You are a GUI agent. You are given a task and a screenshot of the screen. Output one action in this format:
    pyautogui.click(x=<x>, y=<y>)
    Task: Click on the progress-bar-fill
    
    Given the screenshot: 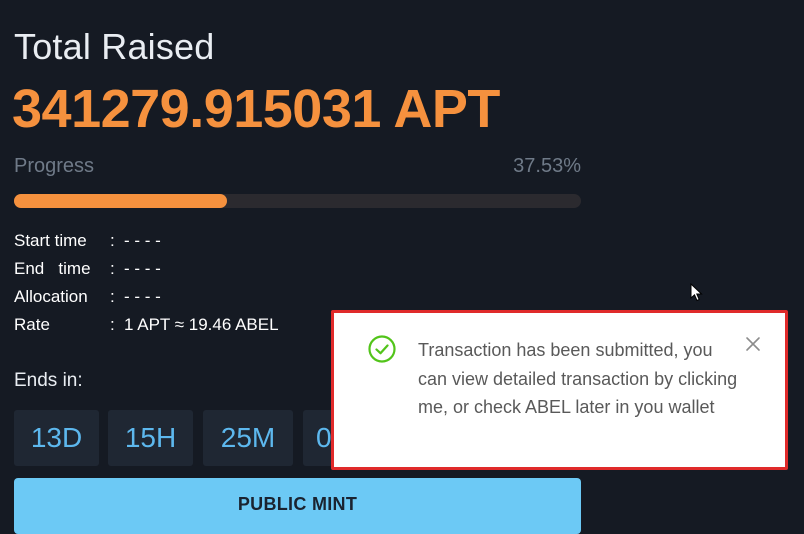 What is the action you would take?
    pyautogui.click(x=120, y=201)
    